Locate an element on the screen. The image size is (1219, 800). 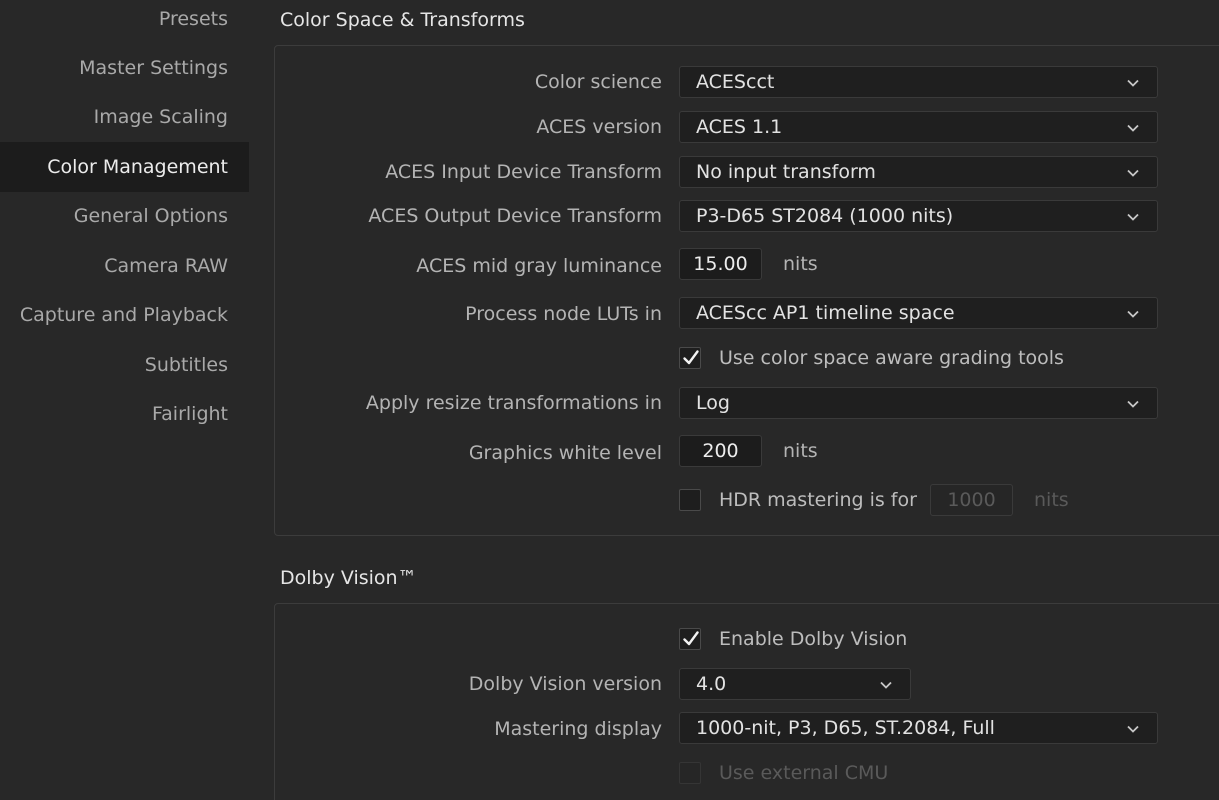
sidebar-item-color-management: Color Management is located at coordinates (124, 167).